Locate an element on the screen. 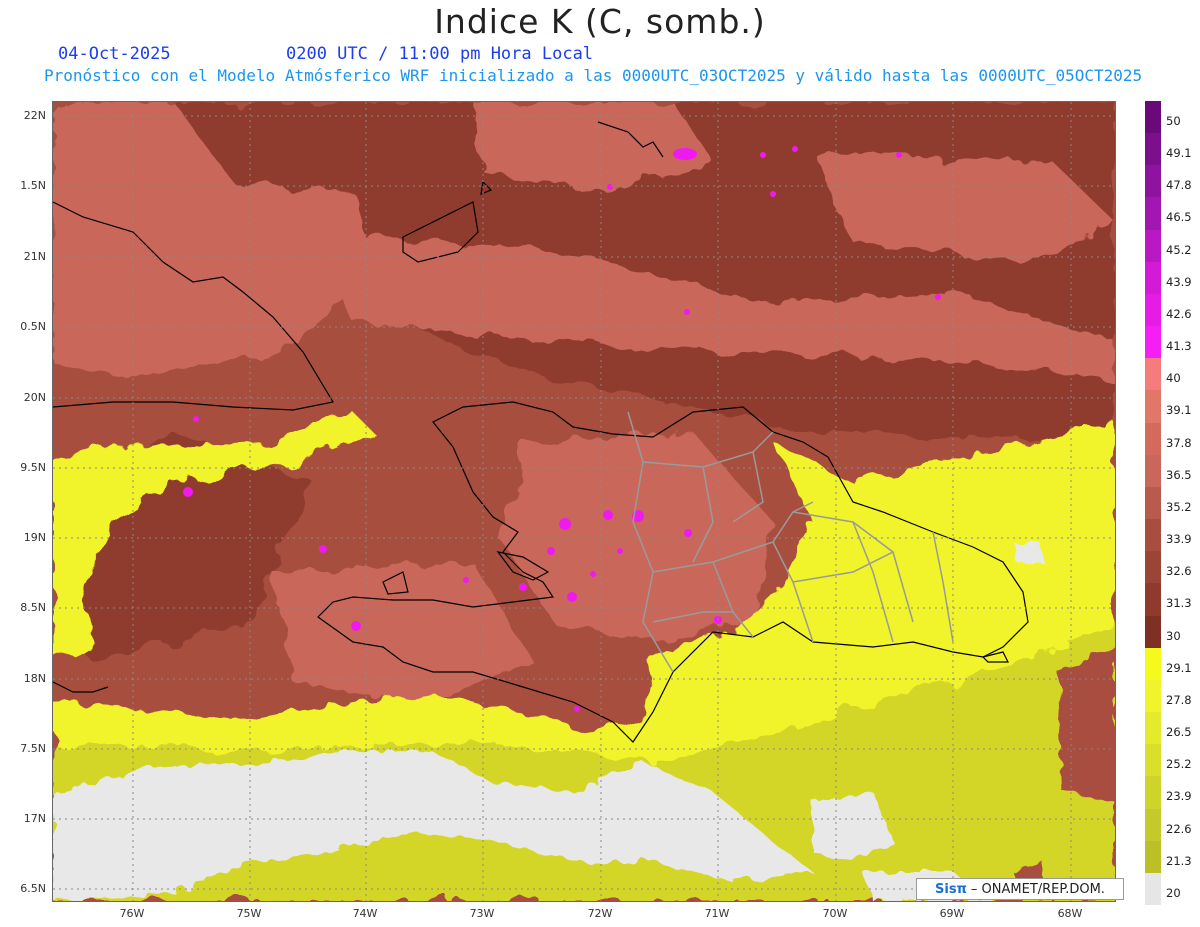 The width and height of the screenshot is (1200, 927). colorbar-label: 33.9 is located at coordinates (1179, 539).